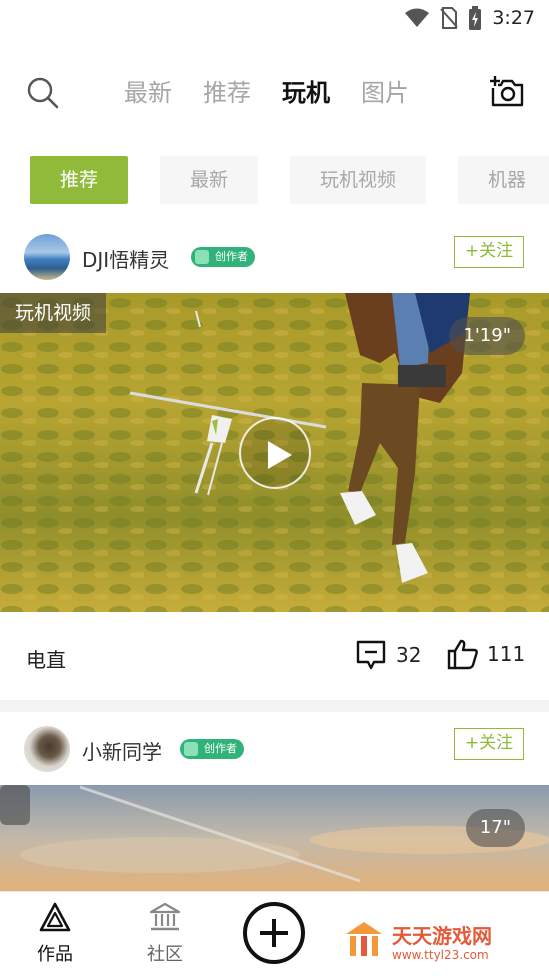  What do you see at coordinates (125, 258) in the screenshot?
I see `username: DJI悟精灵` at bounding box center [125, 258].